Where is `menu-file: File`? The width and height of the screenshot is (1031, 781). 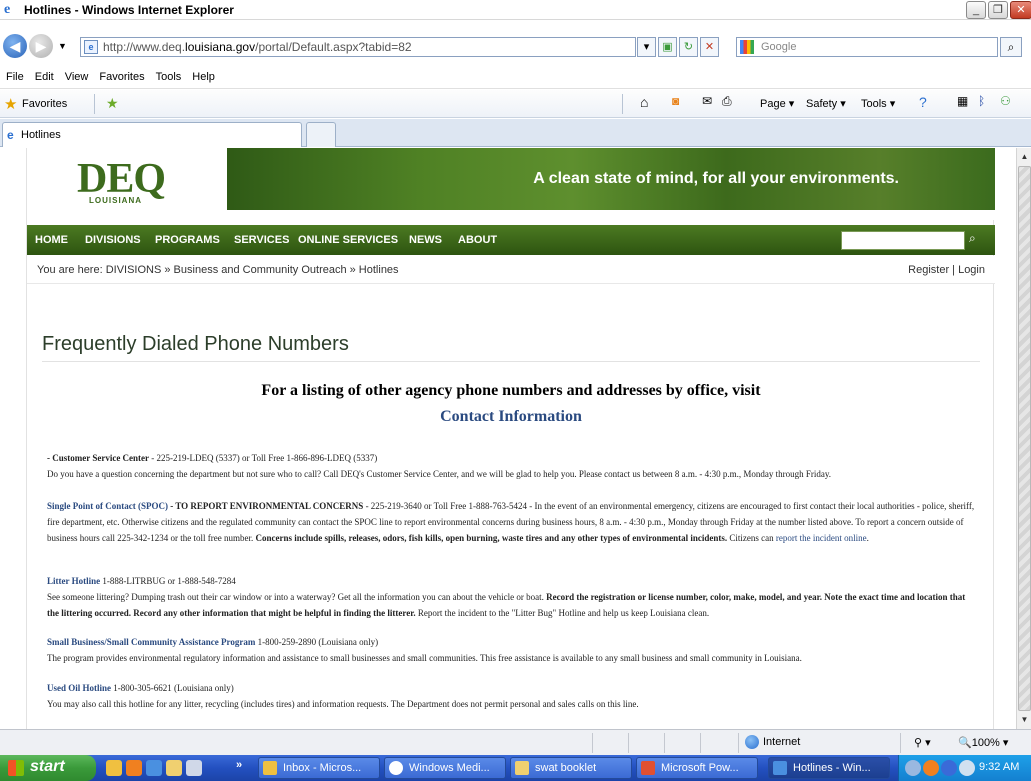 menu-file: File is located at coordinates (14, 75).